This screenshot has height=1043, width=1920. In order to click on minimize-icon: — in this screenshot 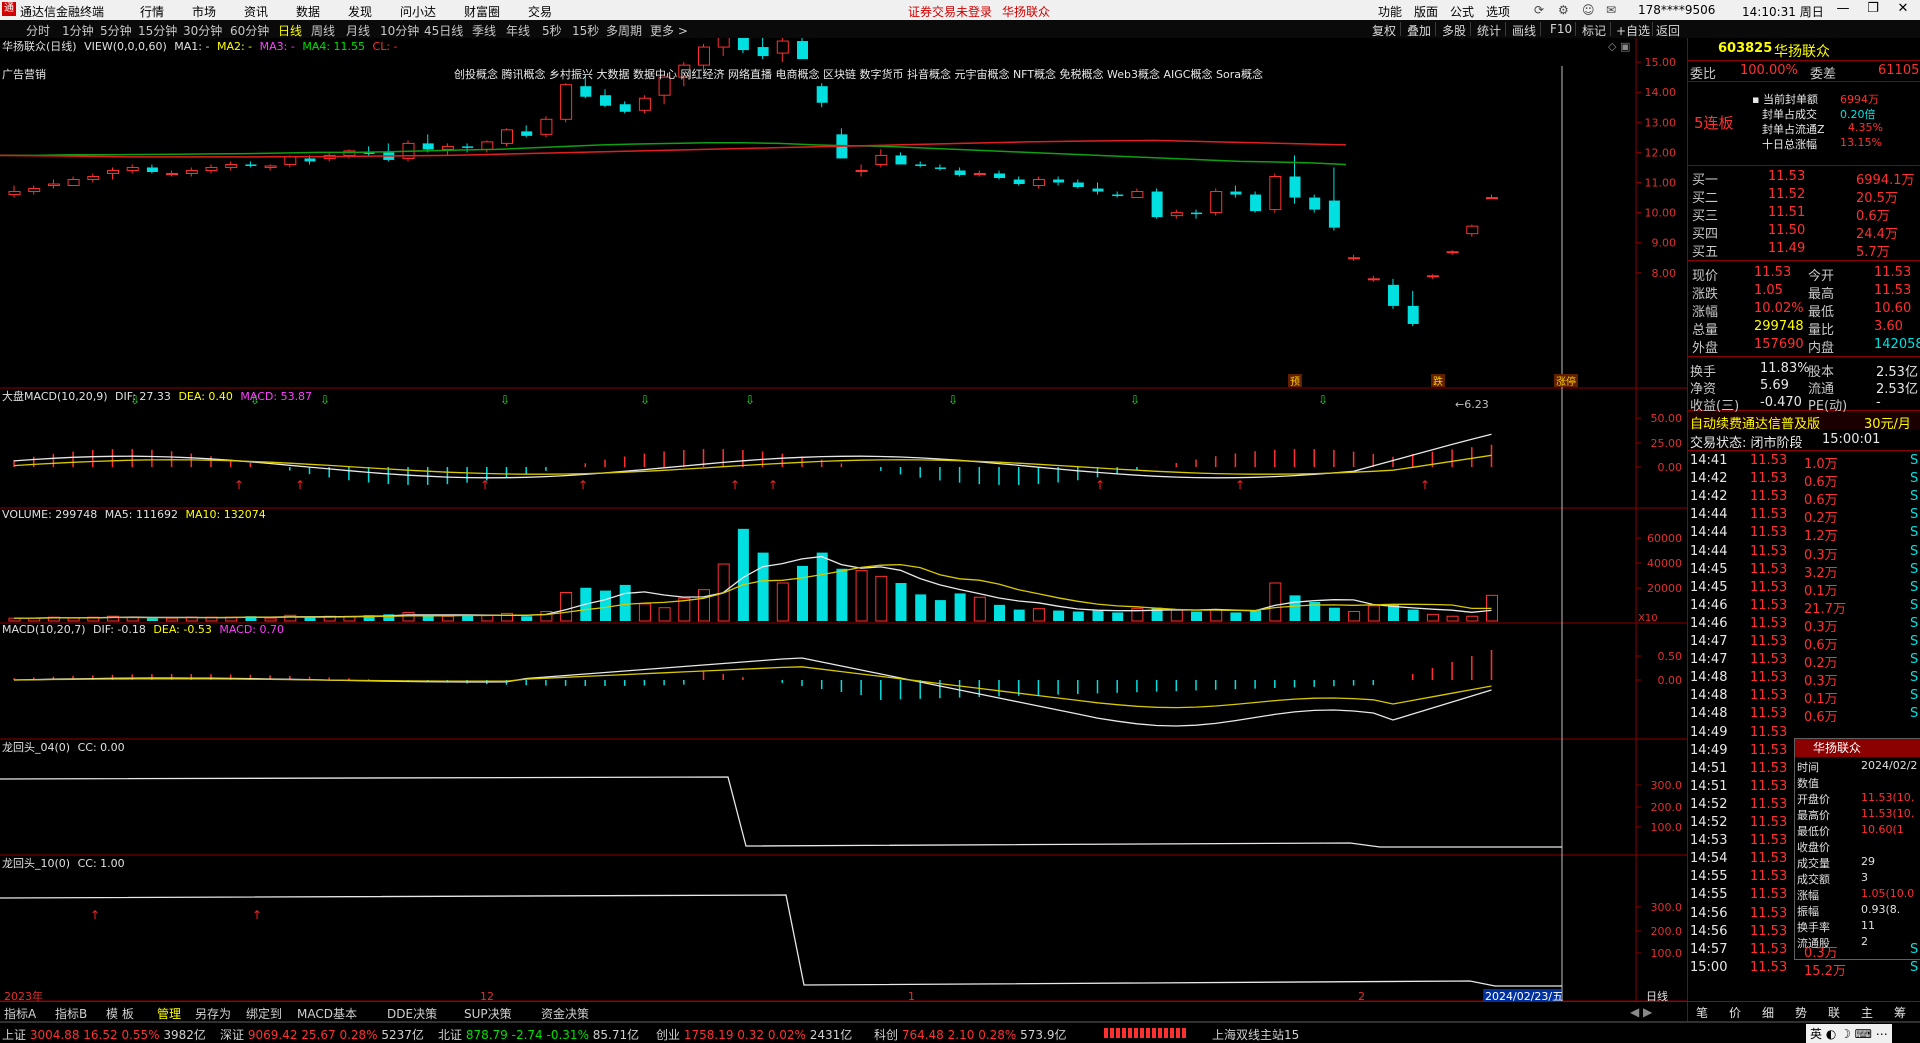, I will do `click(1843, 10)`.